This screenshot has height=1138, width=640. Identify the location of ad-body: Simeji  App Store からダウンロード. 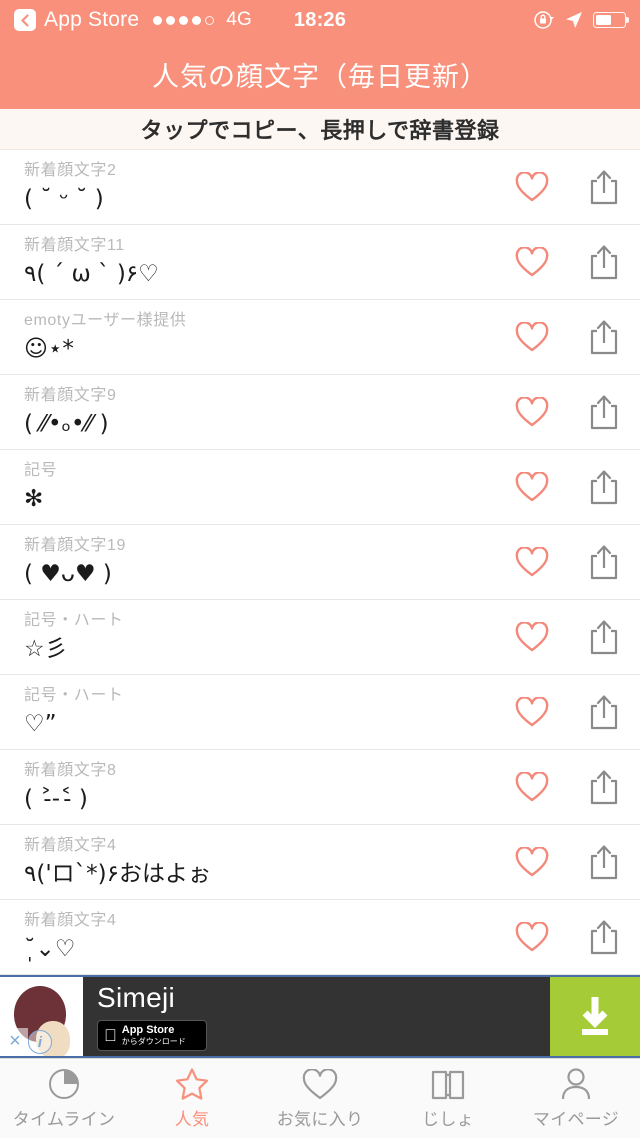
(316, 1016).